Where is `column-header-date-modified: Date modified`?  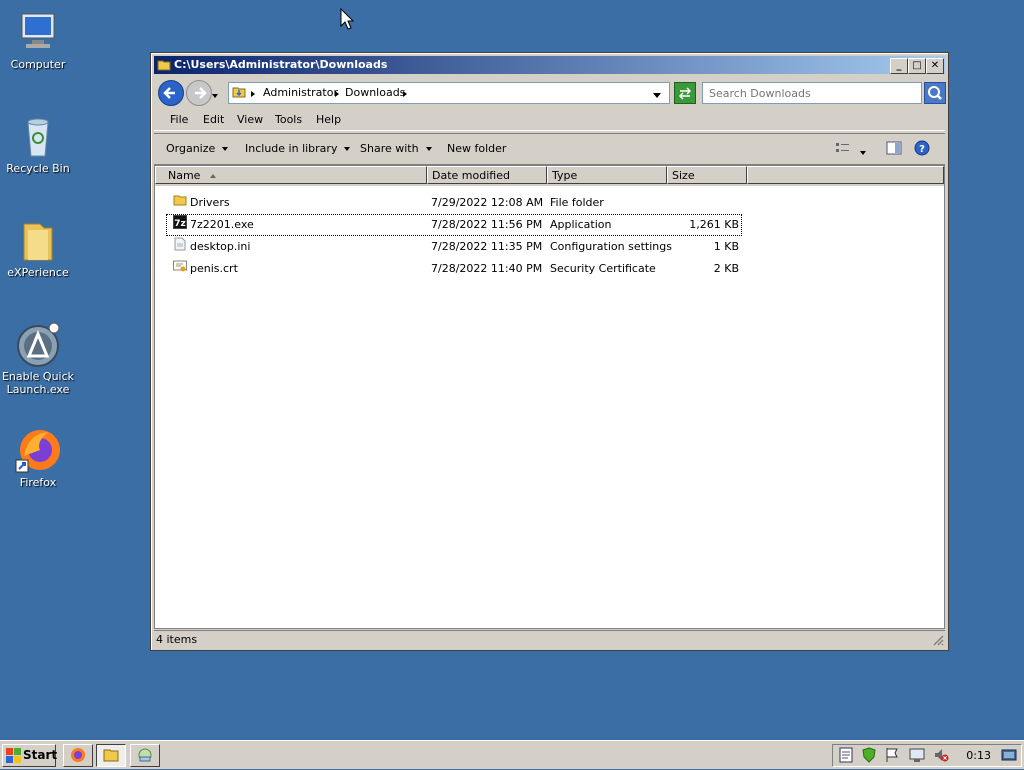
column-header-date-modified: Date modified is located at coordinates (487, 175).